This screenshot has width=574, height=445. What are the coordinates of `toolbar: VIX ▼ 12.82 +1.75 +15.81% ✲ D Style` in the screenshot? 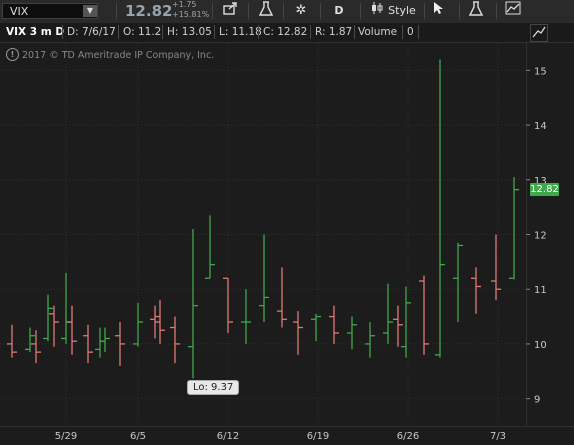 It's located at (287, 12).